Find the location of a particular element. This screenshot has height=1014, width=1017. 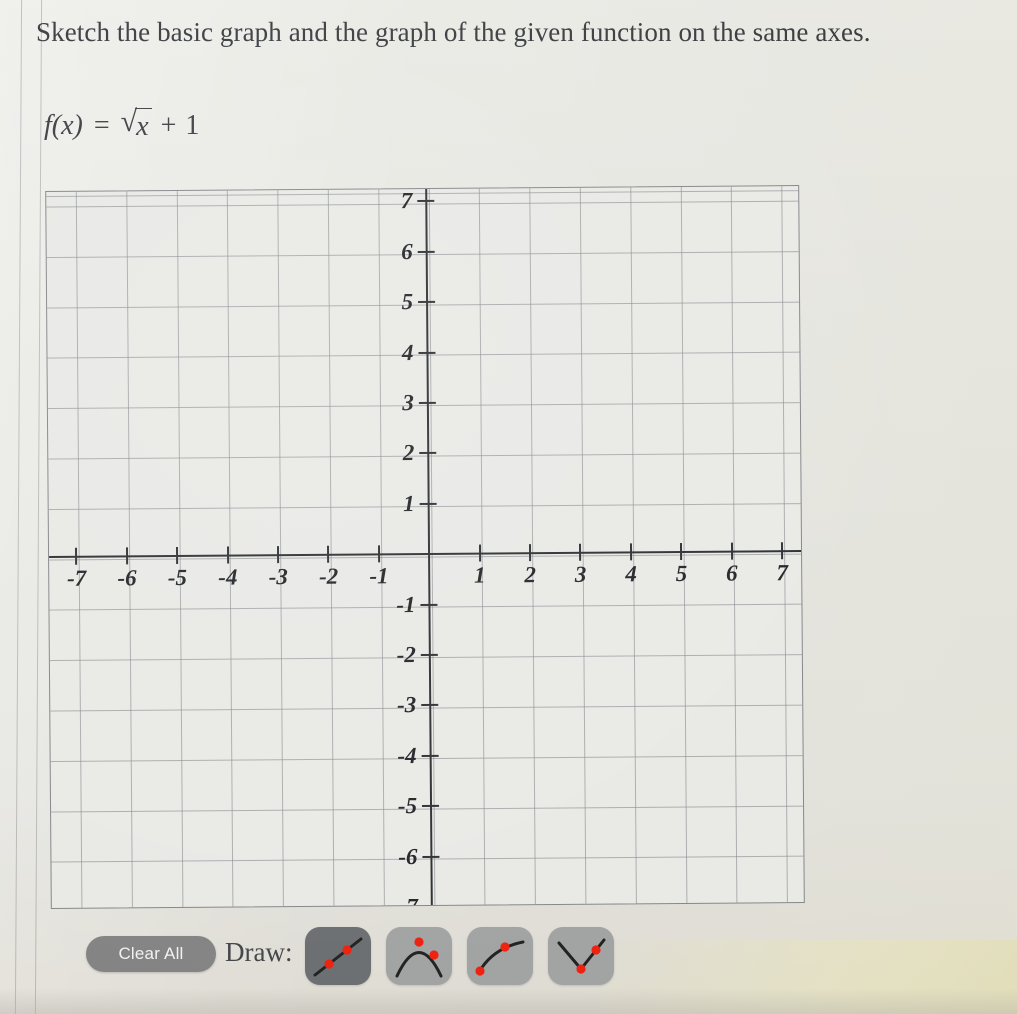

x-tick-label-1: 1 is located at coordinates (479, 575).